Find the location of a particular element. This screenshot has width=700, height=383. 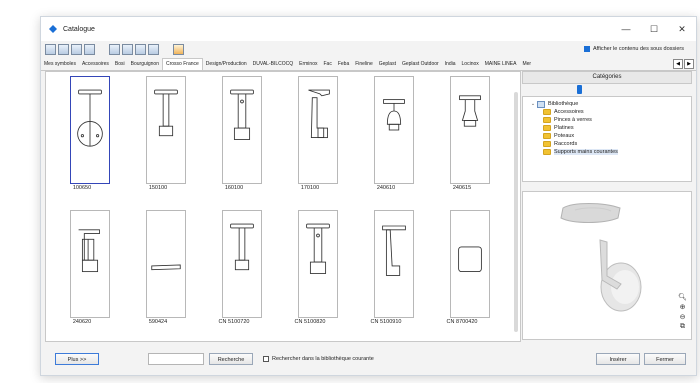

catalogue-item: 150100 is located at coordinates (158, 133).